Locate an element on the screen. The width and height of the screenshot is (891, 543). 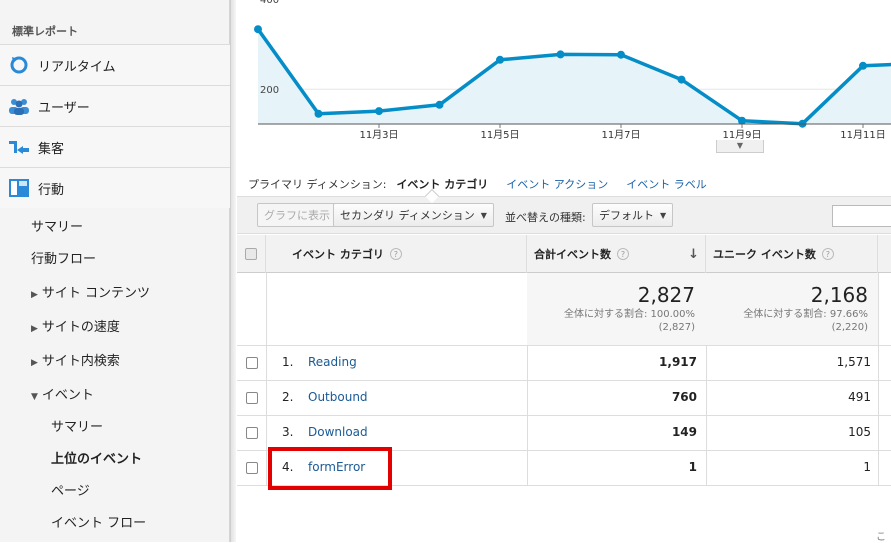
behavior-icon is located at coordinates (19, 188).